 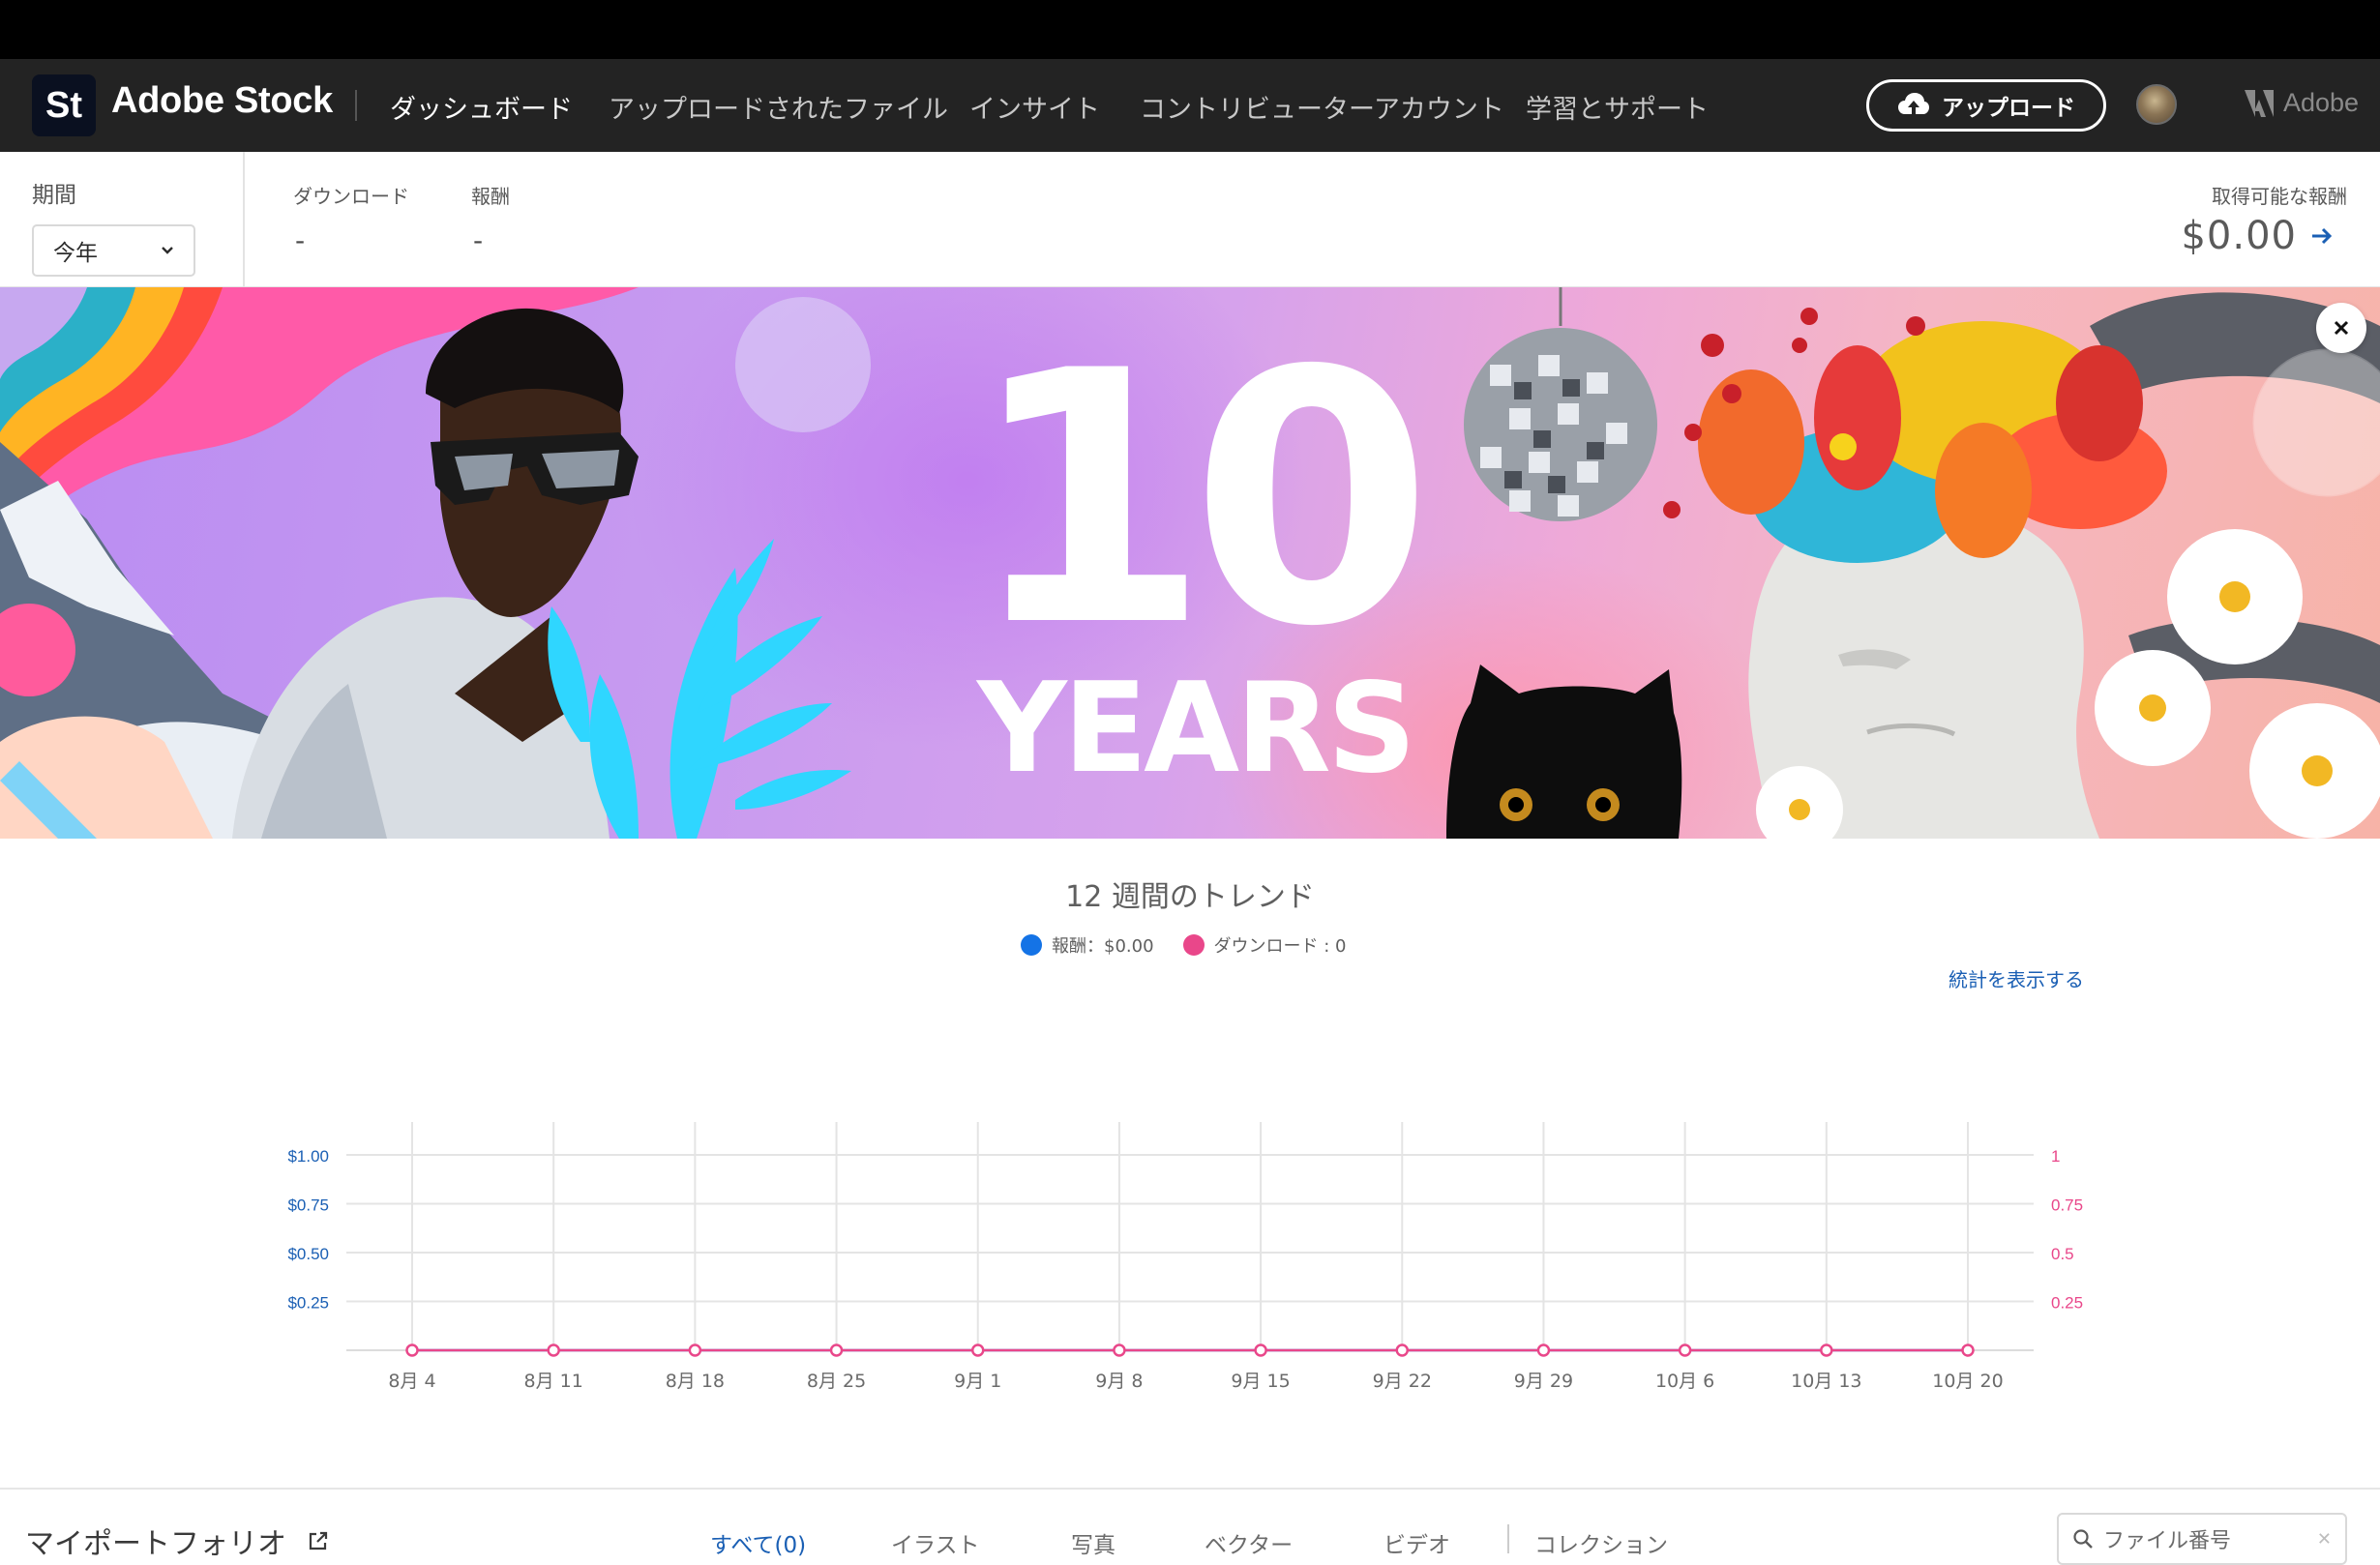 I want to click on nav-dashboard: ダッシュボード, so click(x=482, y=107).